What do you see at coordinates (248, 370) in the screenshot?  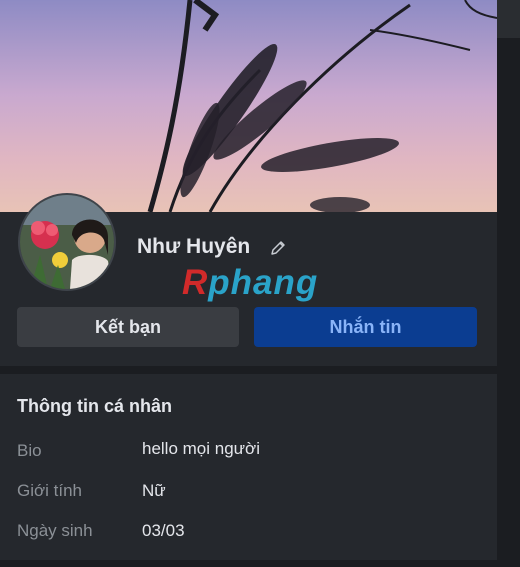 I see `section-divider` at bounding box center [248, 370].